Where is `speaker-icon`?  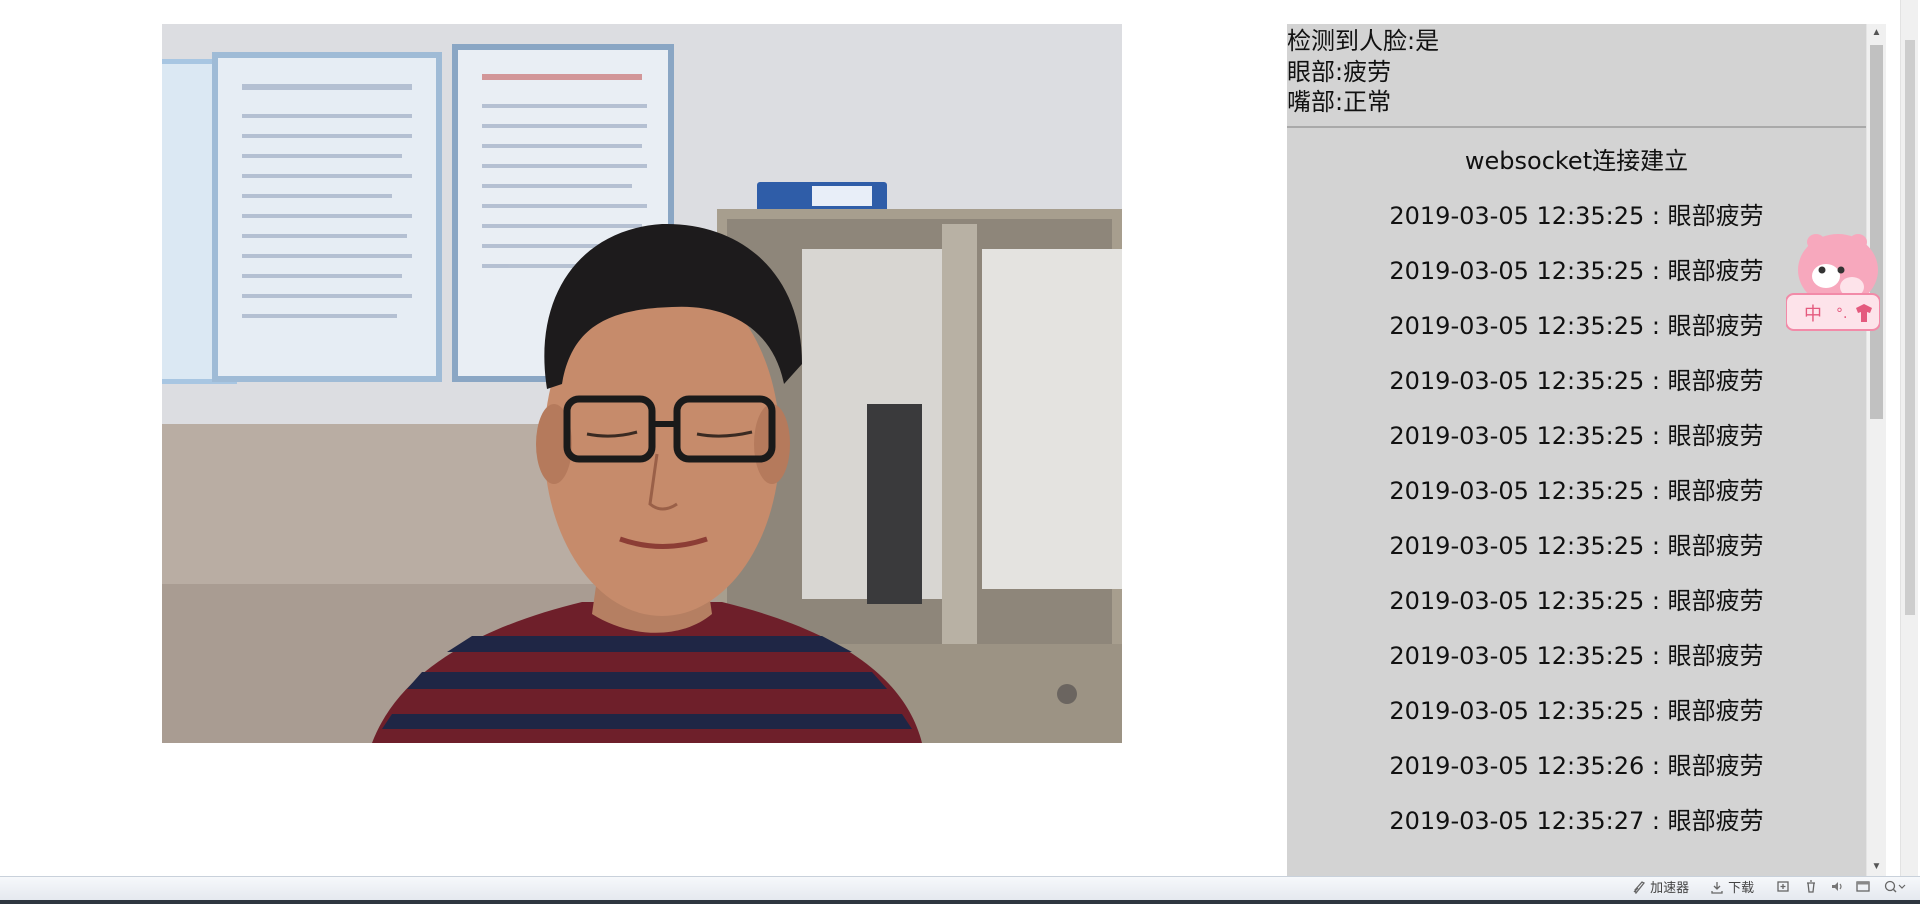 speaker-icon is located at coordinates (1837, 889).